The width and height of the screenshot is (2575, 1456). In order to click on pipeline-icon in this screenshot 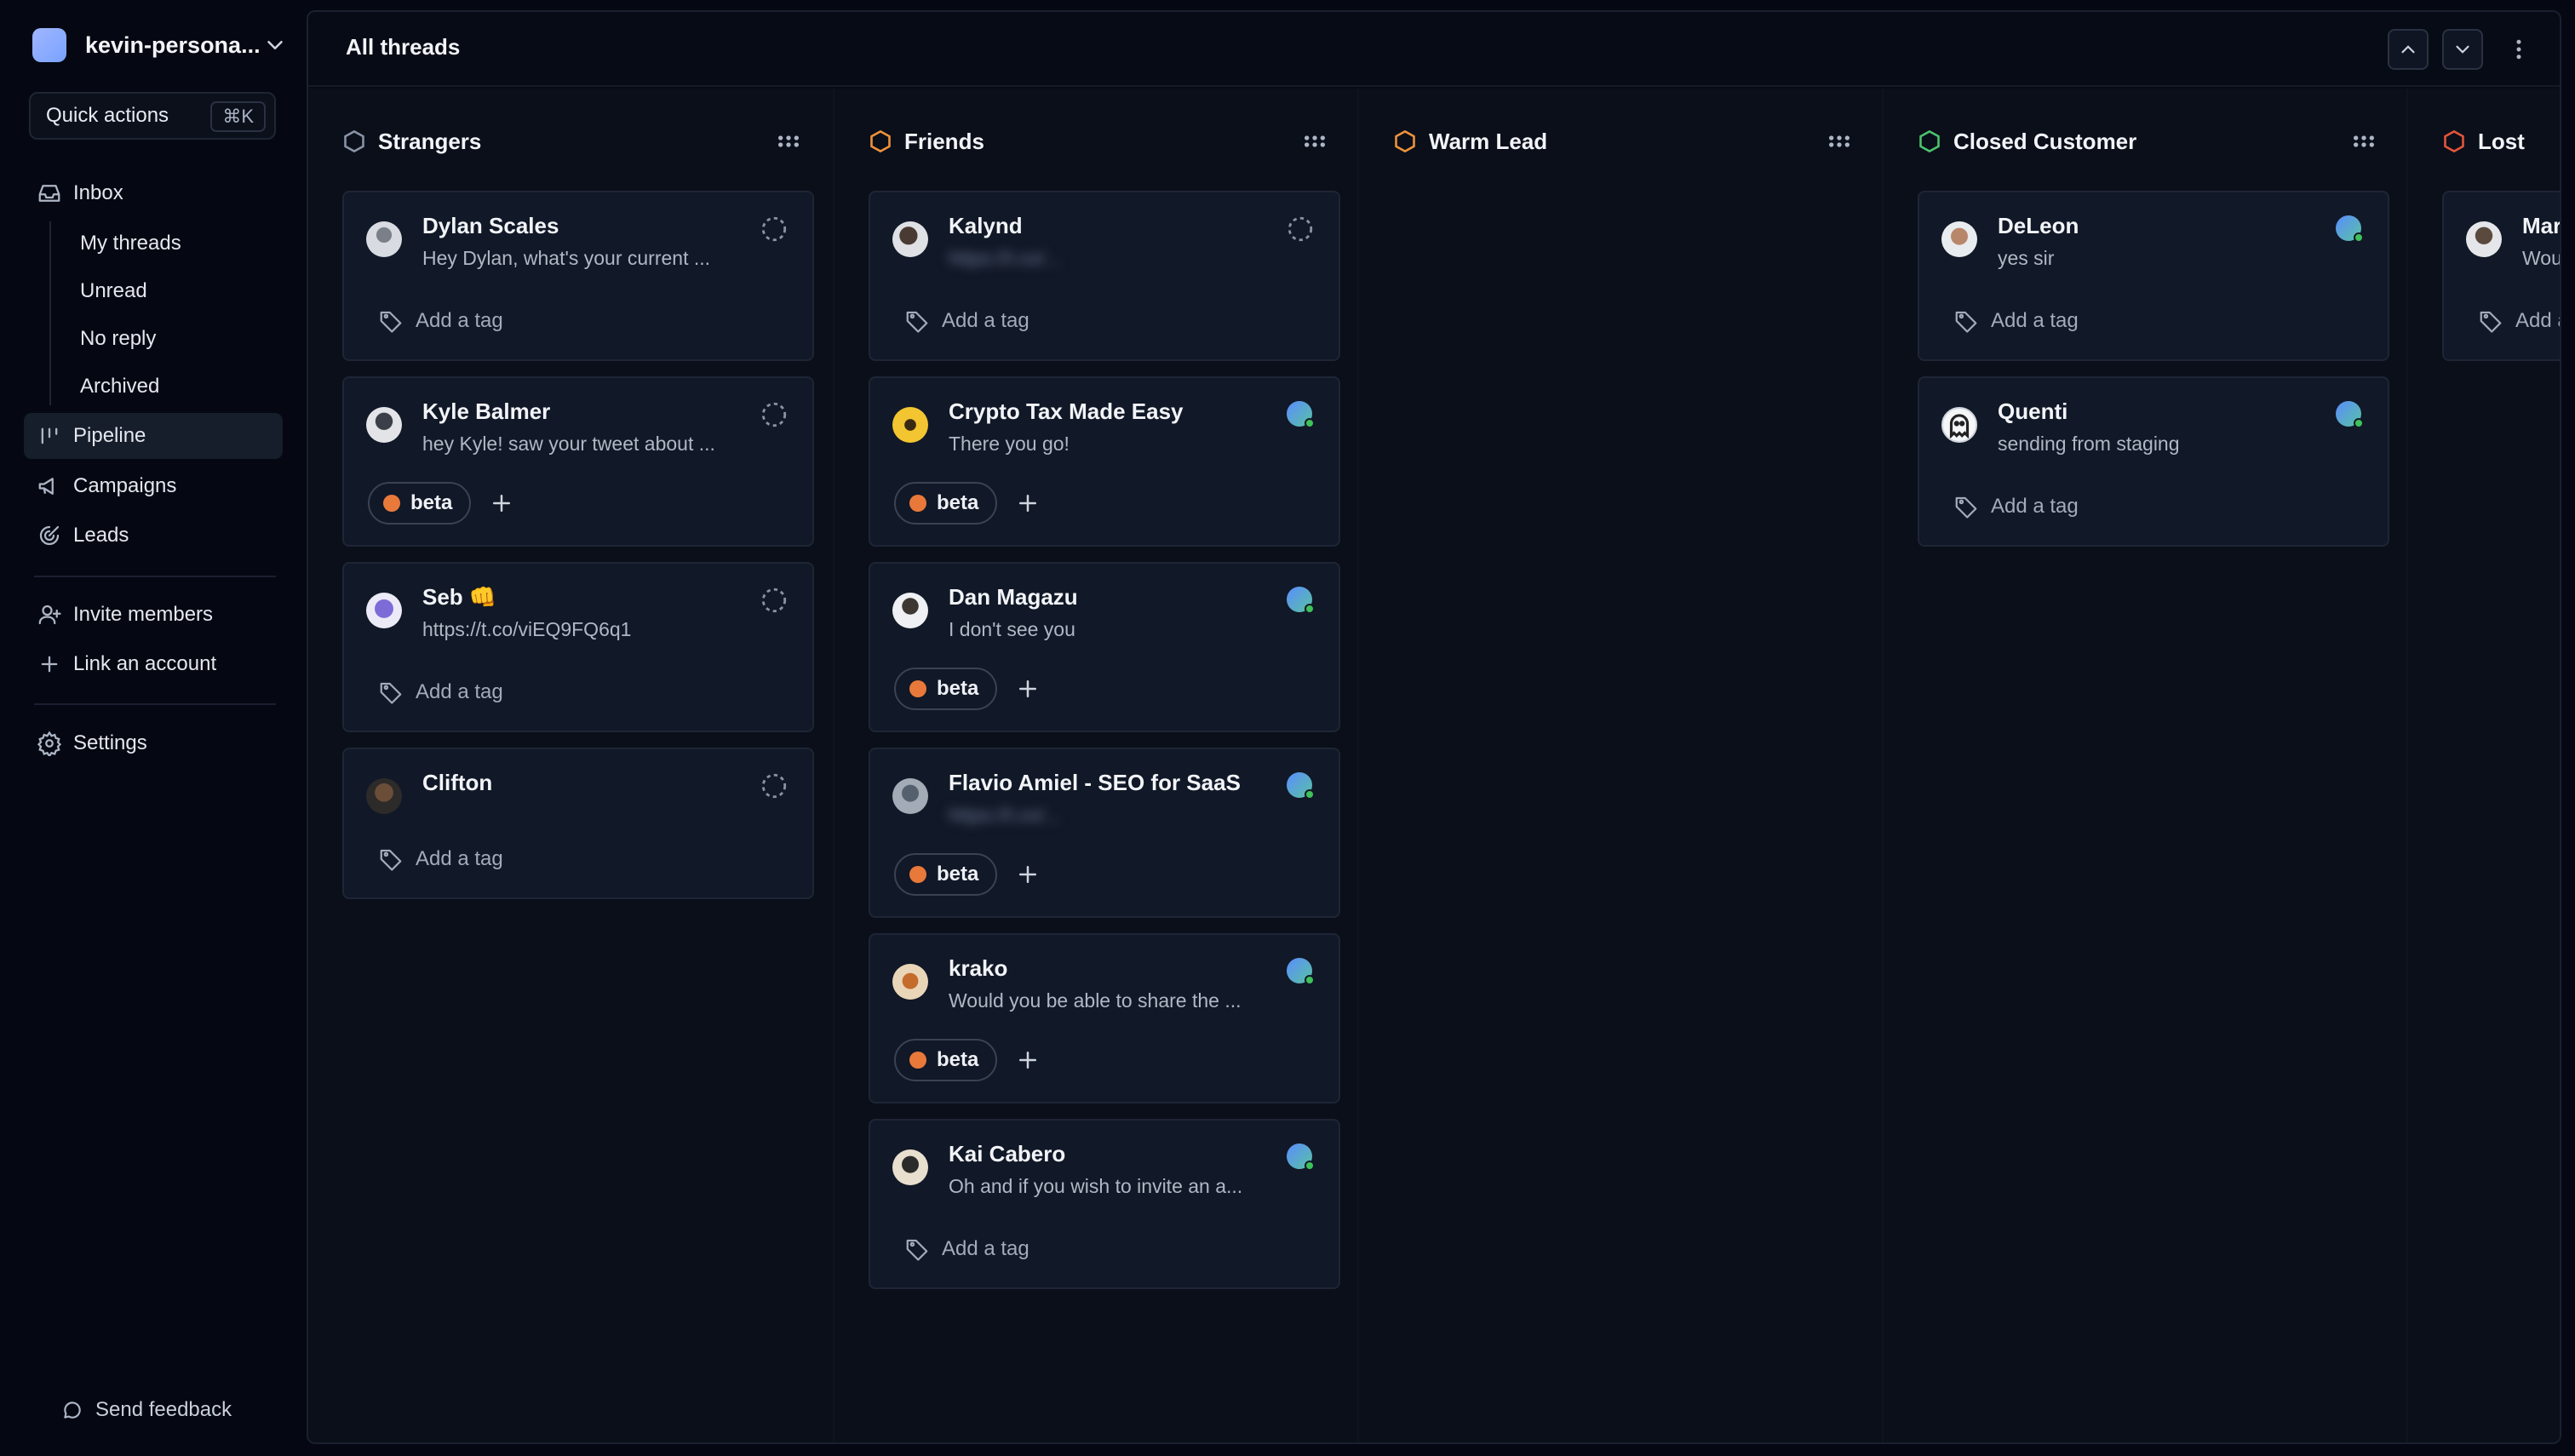, I will do `click(49, 435)`.